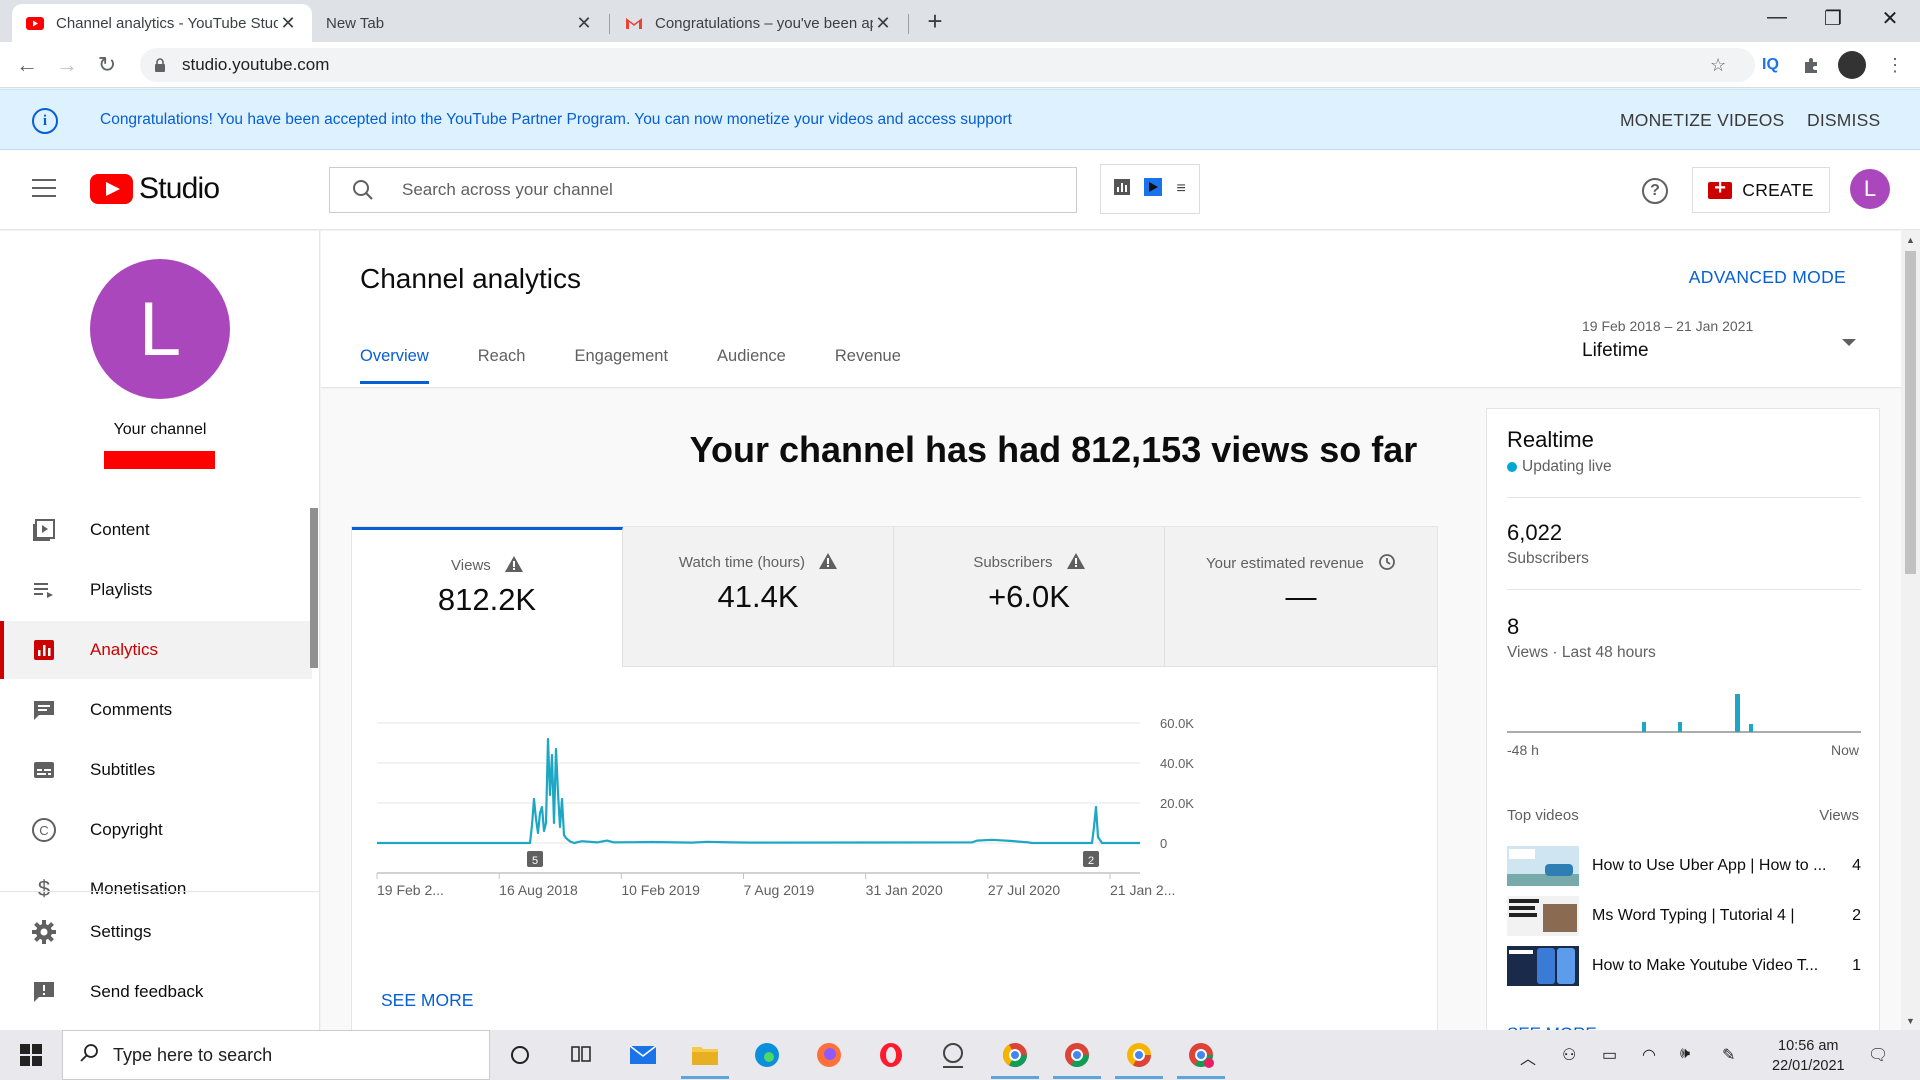 The width and height of the screenshot is (1920, 1080). I want to click on people-icon: ⚇, so click(1569, 1055).